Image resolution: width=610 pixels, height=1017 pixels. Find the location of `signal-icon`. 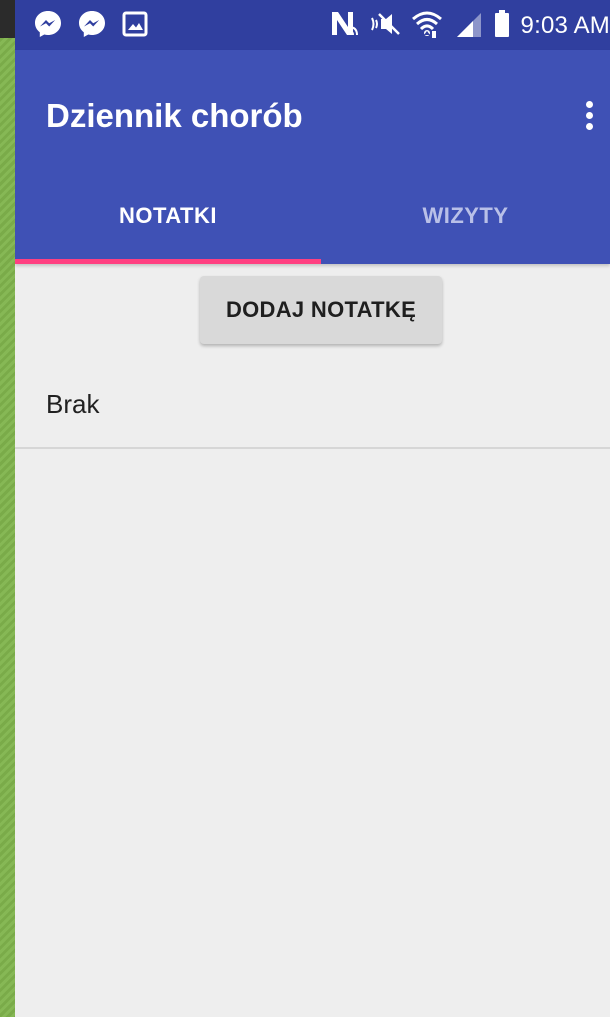

signal-icon is located at coordinates (468, 26).